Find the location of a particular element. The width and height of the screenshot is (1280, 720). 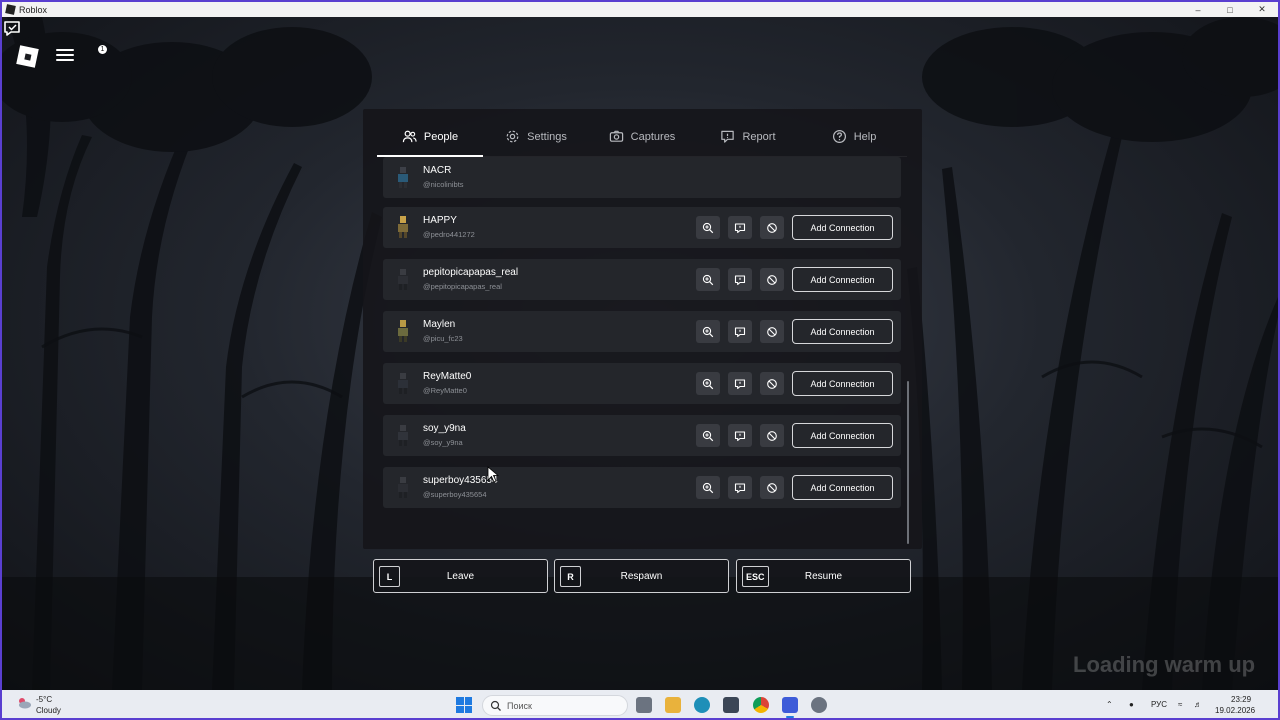

task-view-icon is located at coordinates (644, 705).